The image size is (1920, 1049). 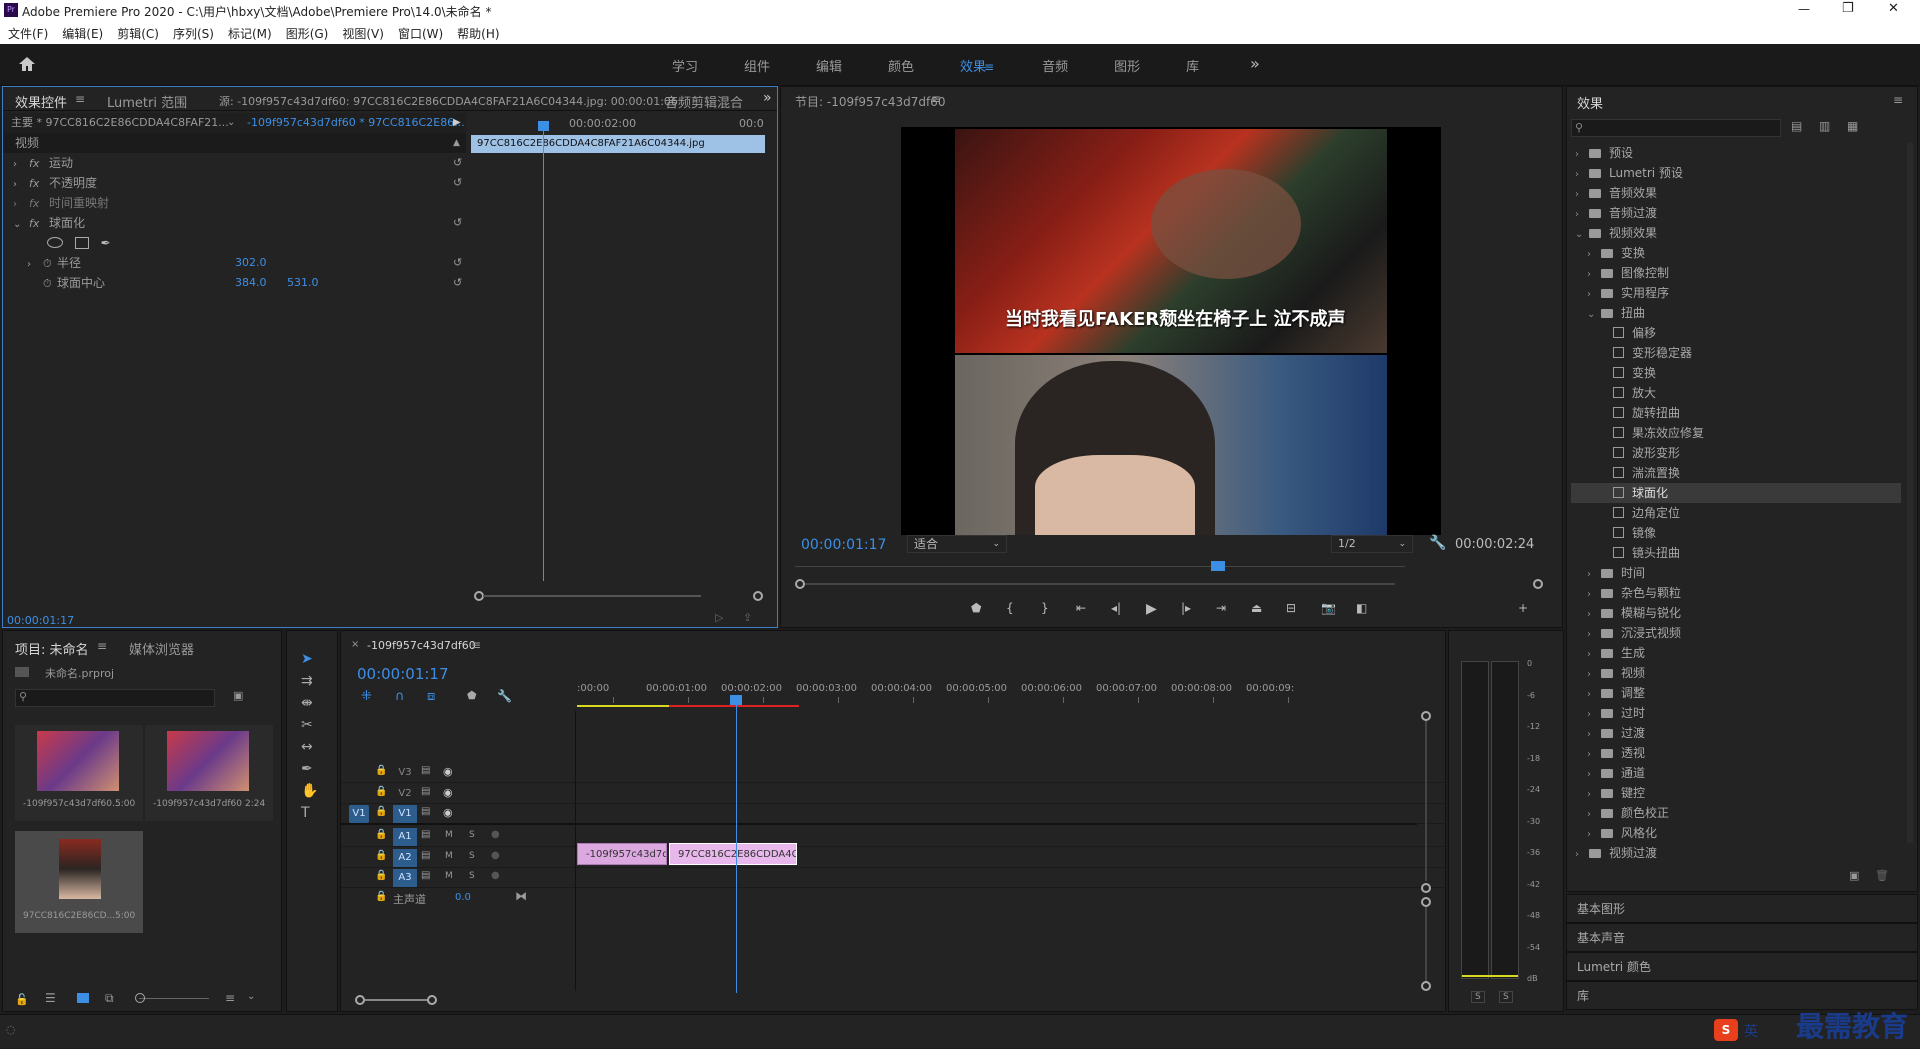 I want to click on goto-in-icon: ⇤, so click(x=1081, y=608).